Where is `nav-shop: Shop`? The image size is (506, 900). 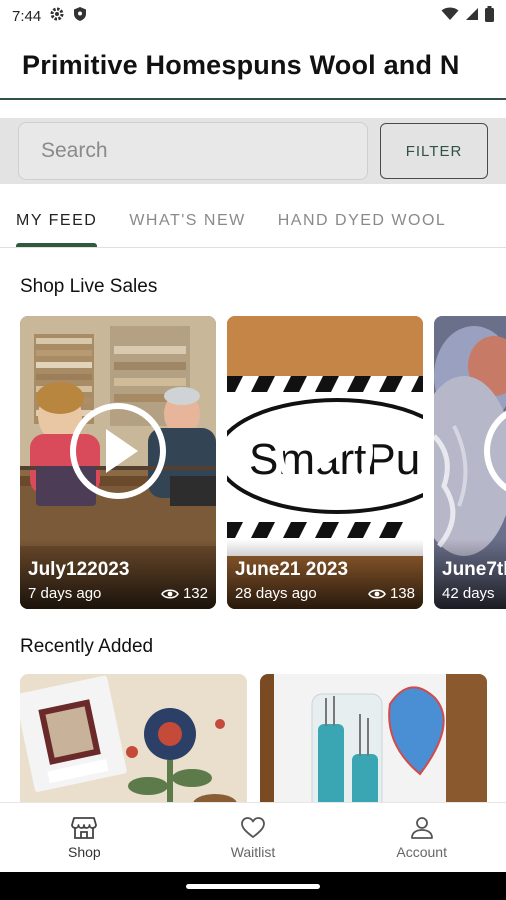
nav-shop: Shop is located at coordinates (84, 837).